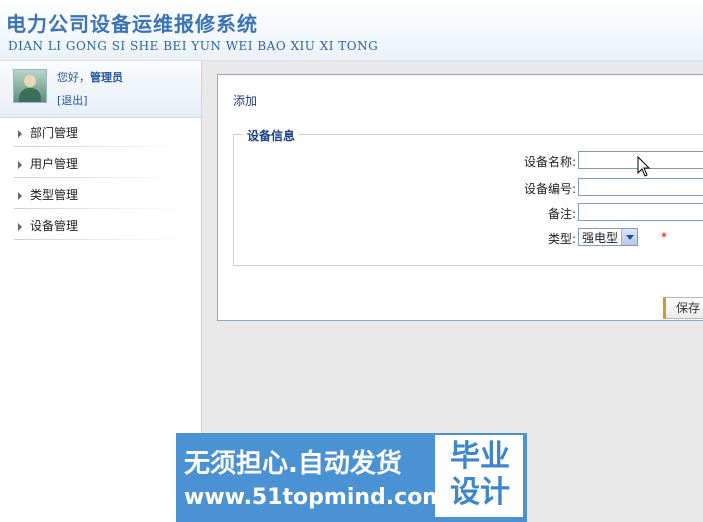 The height and width of the screenshot is (522, 703). Describe the element at coordinates (54, 133) in the screenshot. I see `sidebar-item-label: 部门管理` at that location.